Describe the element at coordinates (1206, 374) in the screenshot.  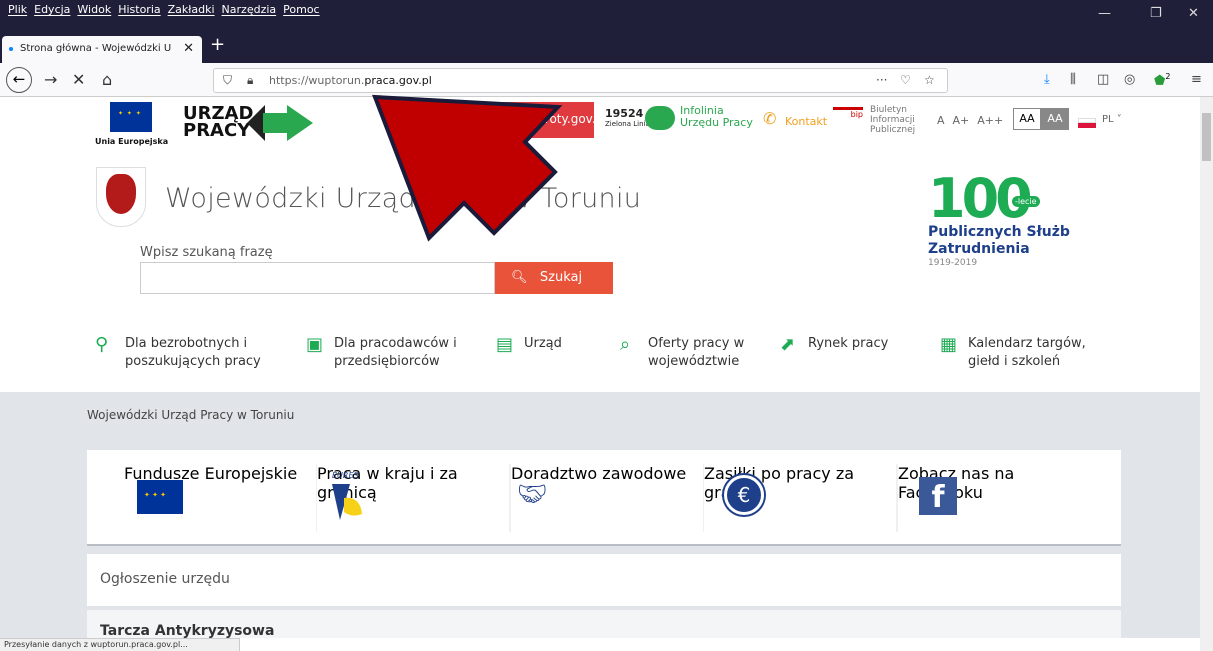
I see `page-scrollbar` at that location.